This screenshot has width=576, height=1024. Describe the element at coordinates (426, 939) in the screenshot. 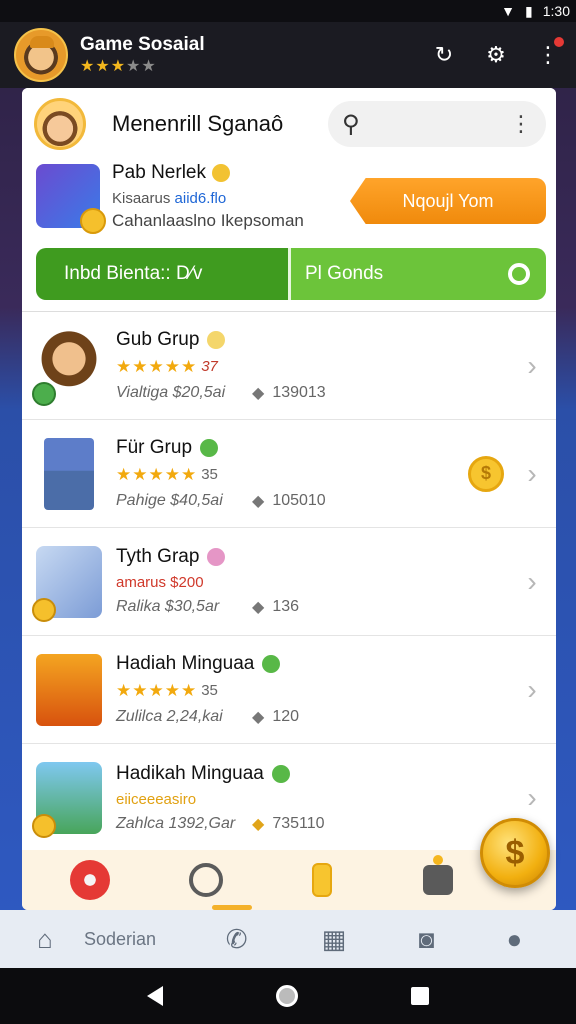

I see `camera-button: ◙` at that location.